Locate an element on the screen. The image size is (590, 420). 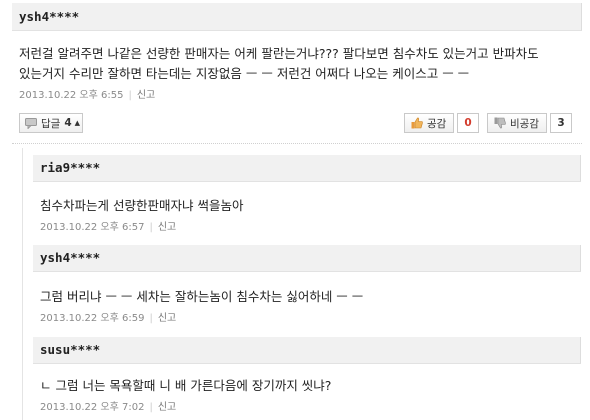
reply-meta: 2013.10.22 오후 6:59 | 신고 is located at coordinates (108, 316).